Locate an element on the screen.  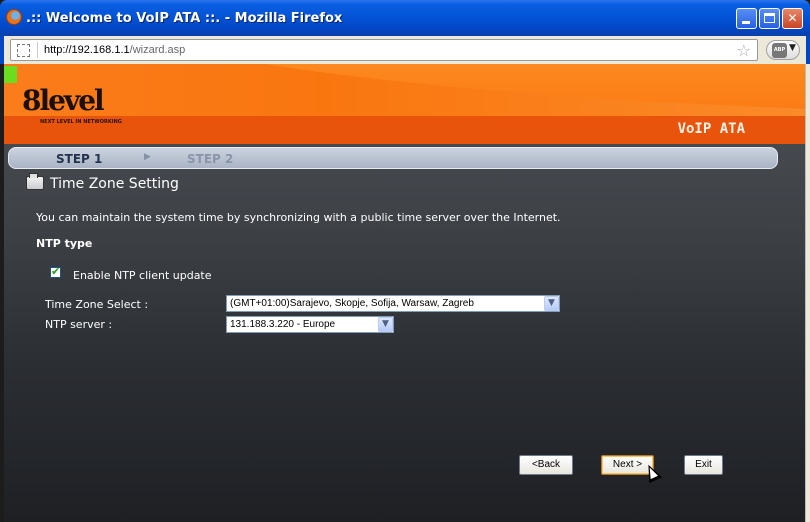
adblock-button: ABP ▼ is located at coordinates (783, 50).